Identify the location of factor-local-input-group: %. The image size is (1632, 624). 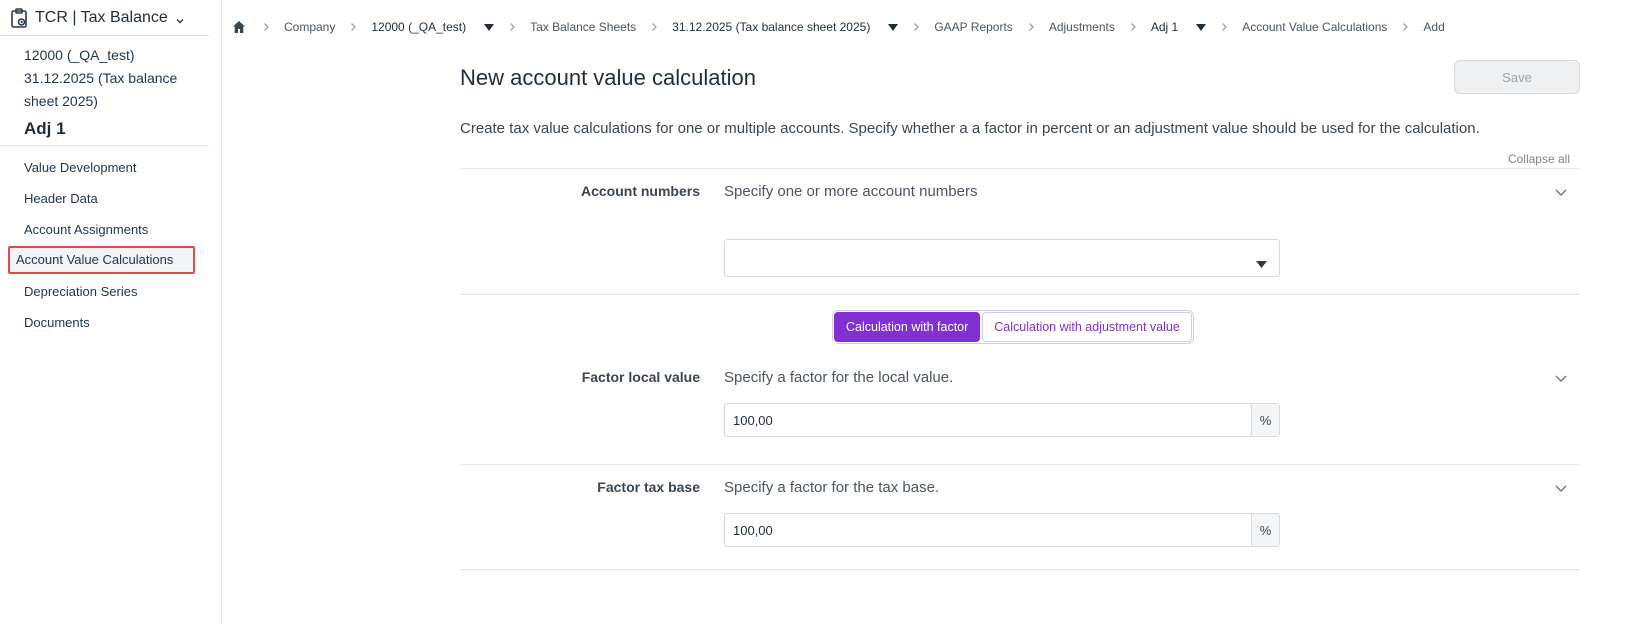
(1002, 420).